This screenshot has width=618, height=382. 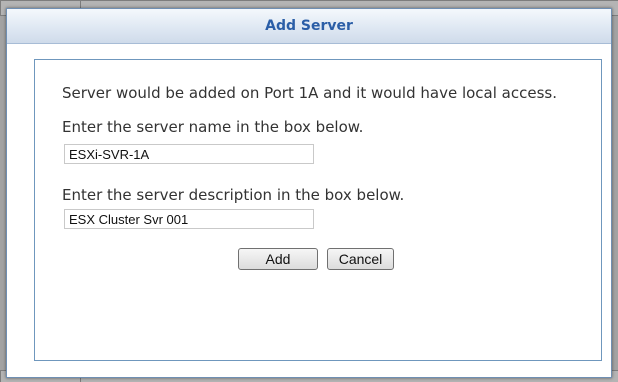 I want to click on server-description-input, so click(x=189, y=219).